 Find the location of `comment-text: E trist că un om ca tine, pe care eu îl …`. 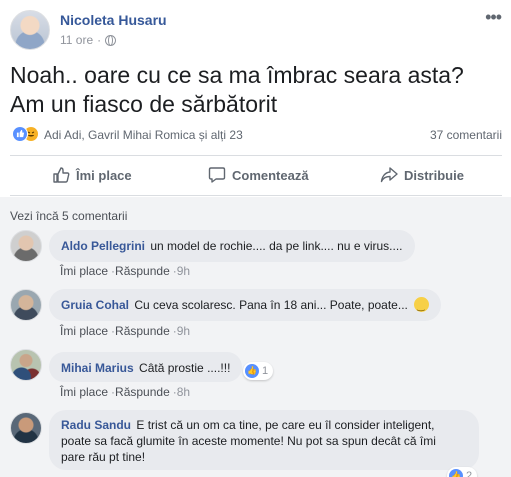

comment-text: E trist că un om ca tine, pe care eu îl … is located at coordinates (285, 425).